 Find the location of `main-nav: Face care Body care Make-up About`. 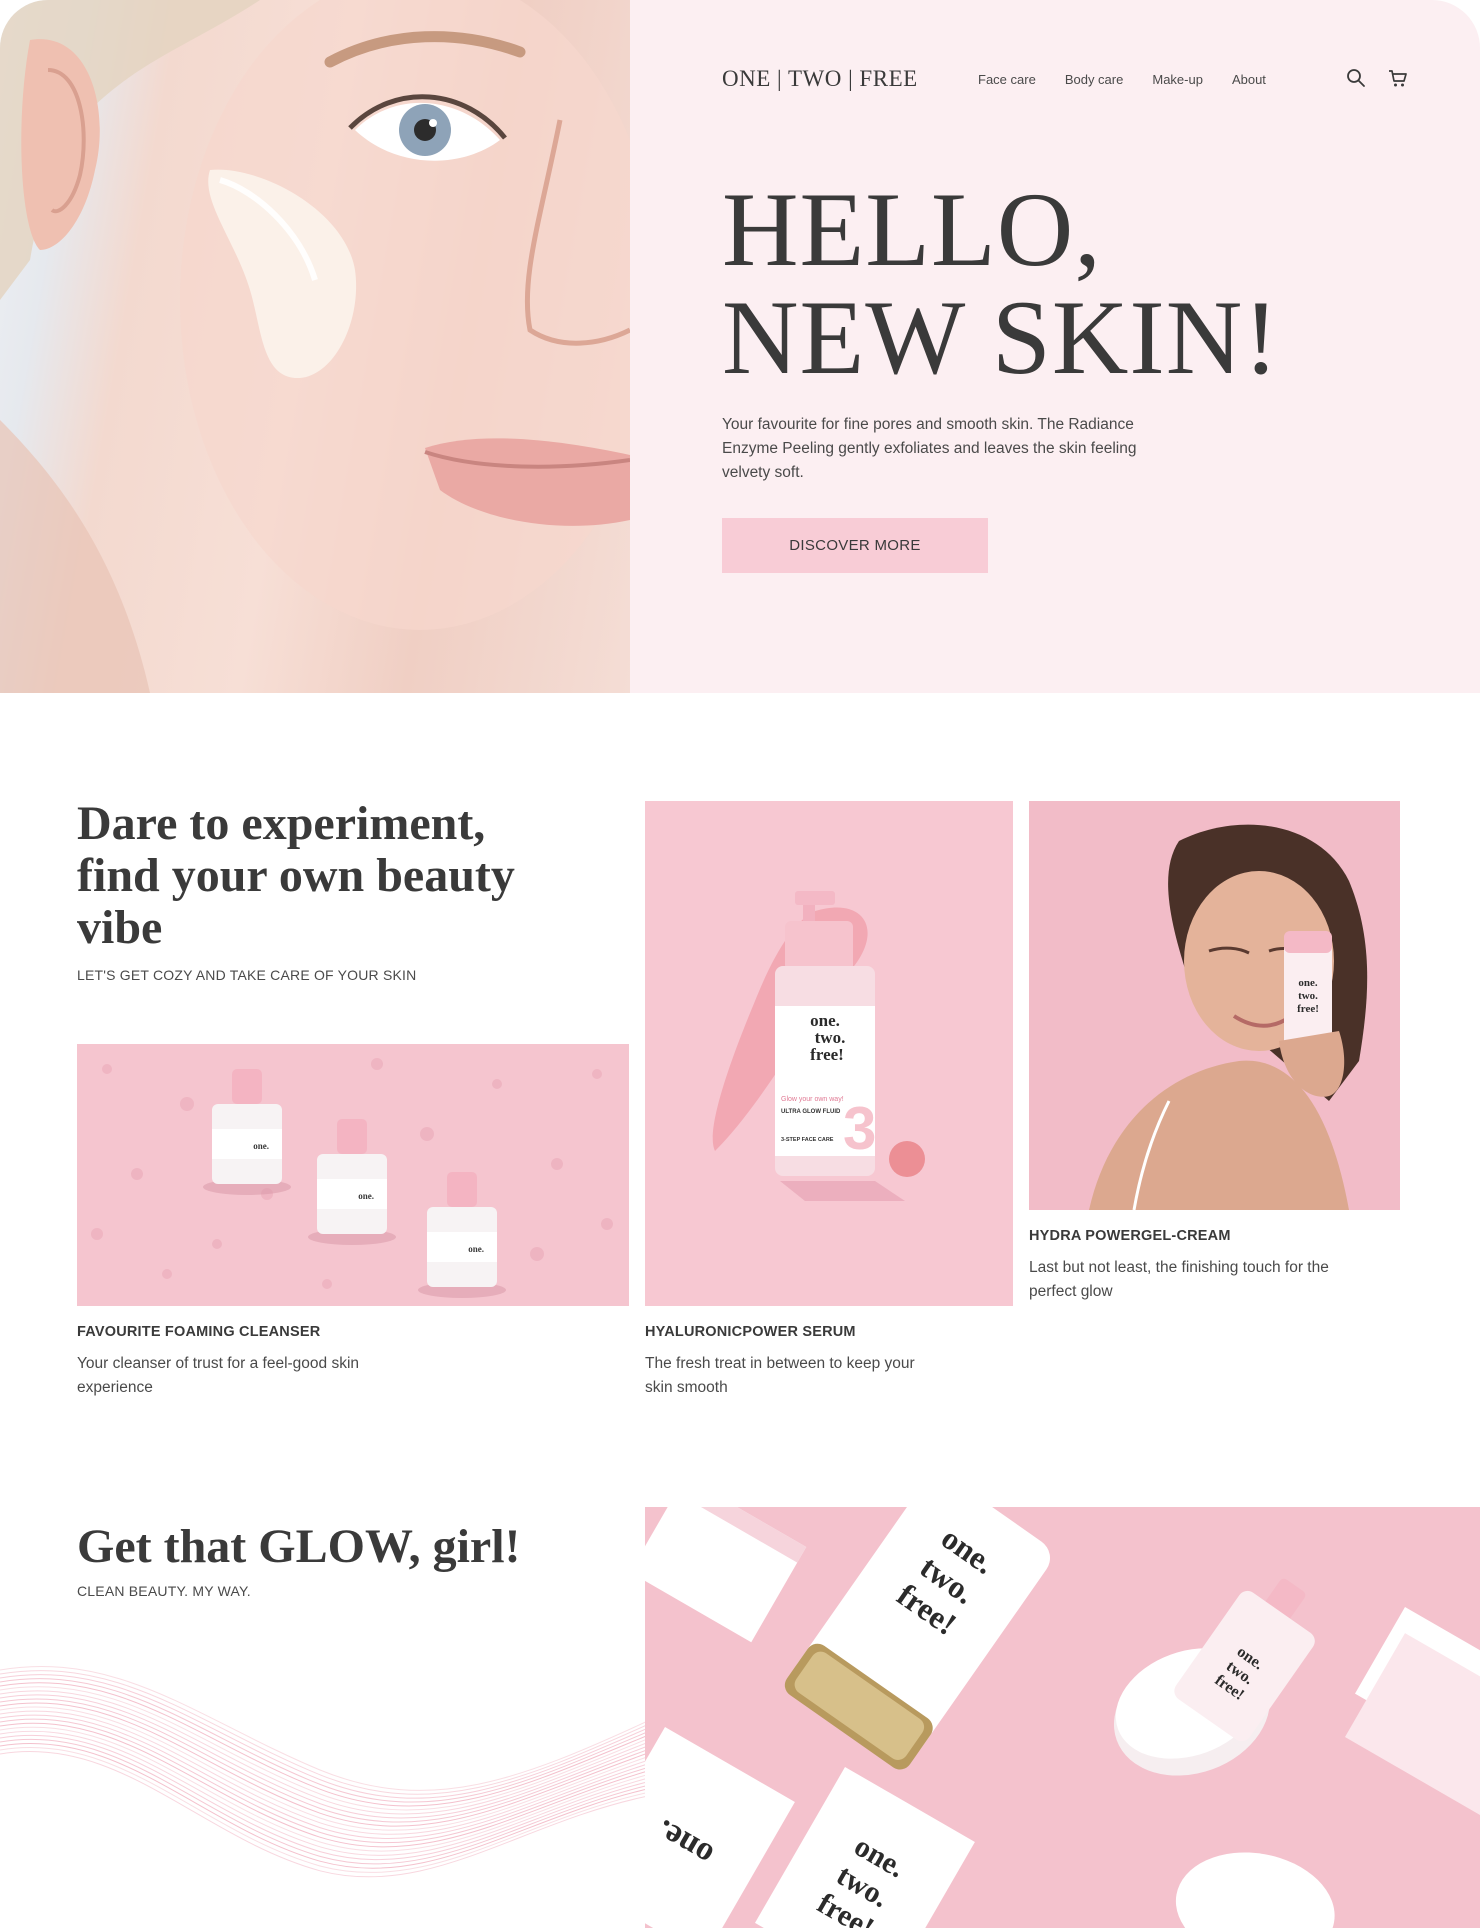

main-nav: Face care Body care Make-up About is located at coordinates (1122, 79).